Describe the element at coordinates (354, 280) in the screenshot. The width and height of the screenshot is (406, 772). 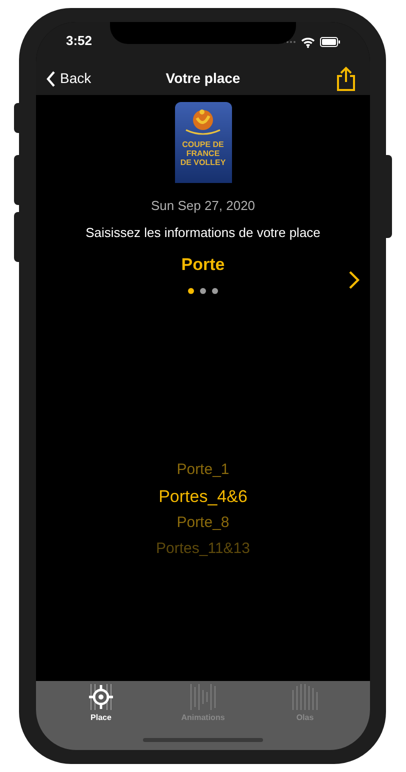
I see `chevron-right-icon` at that location.